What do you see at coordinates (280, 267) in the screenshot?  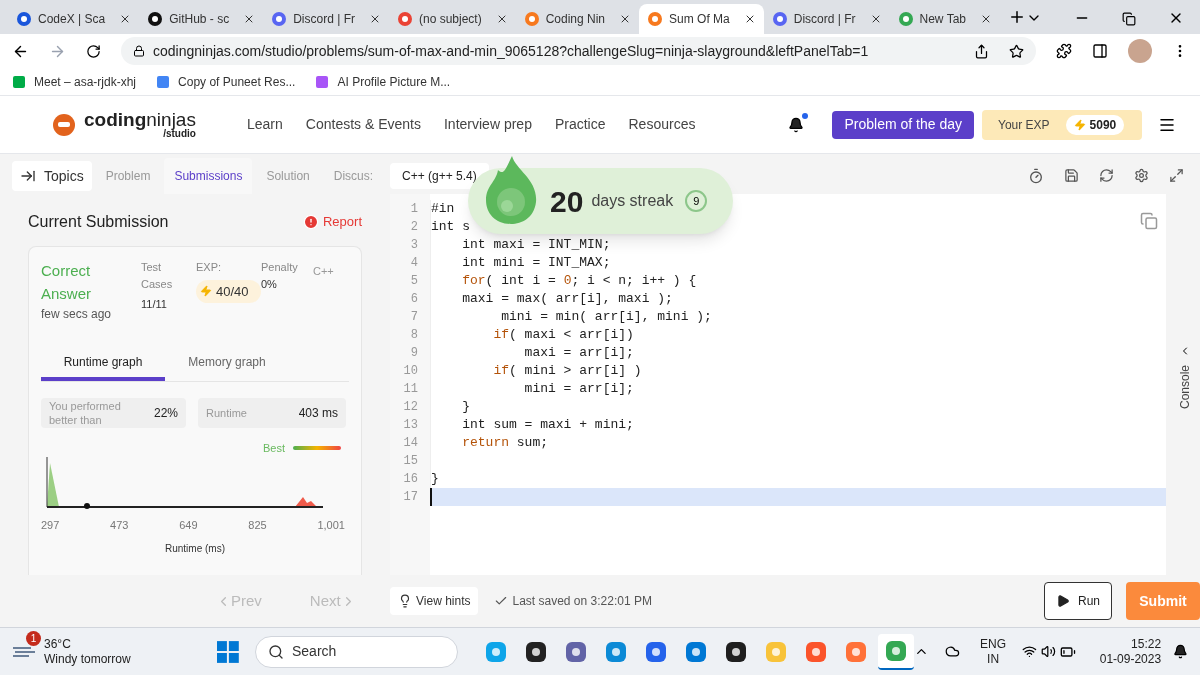 I see `field-label: Penalty` at bounding box center [280, 267].